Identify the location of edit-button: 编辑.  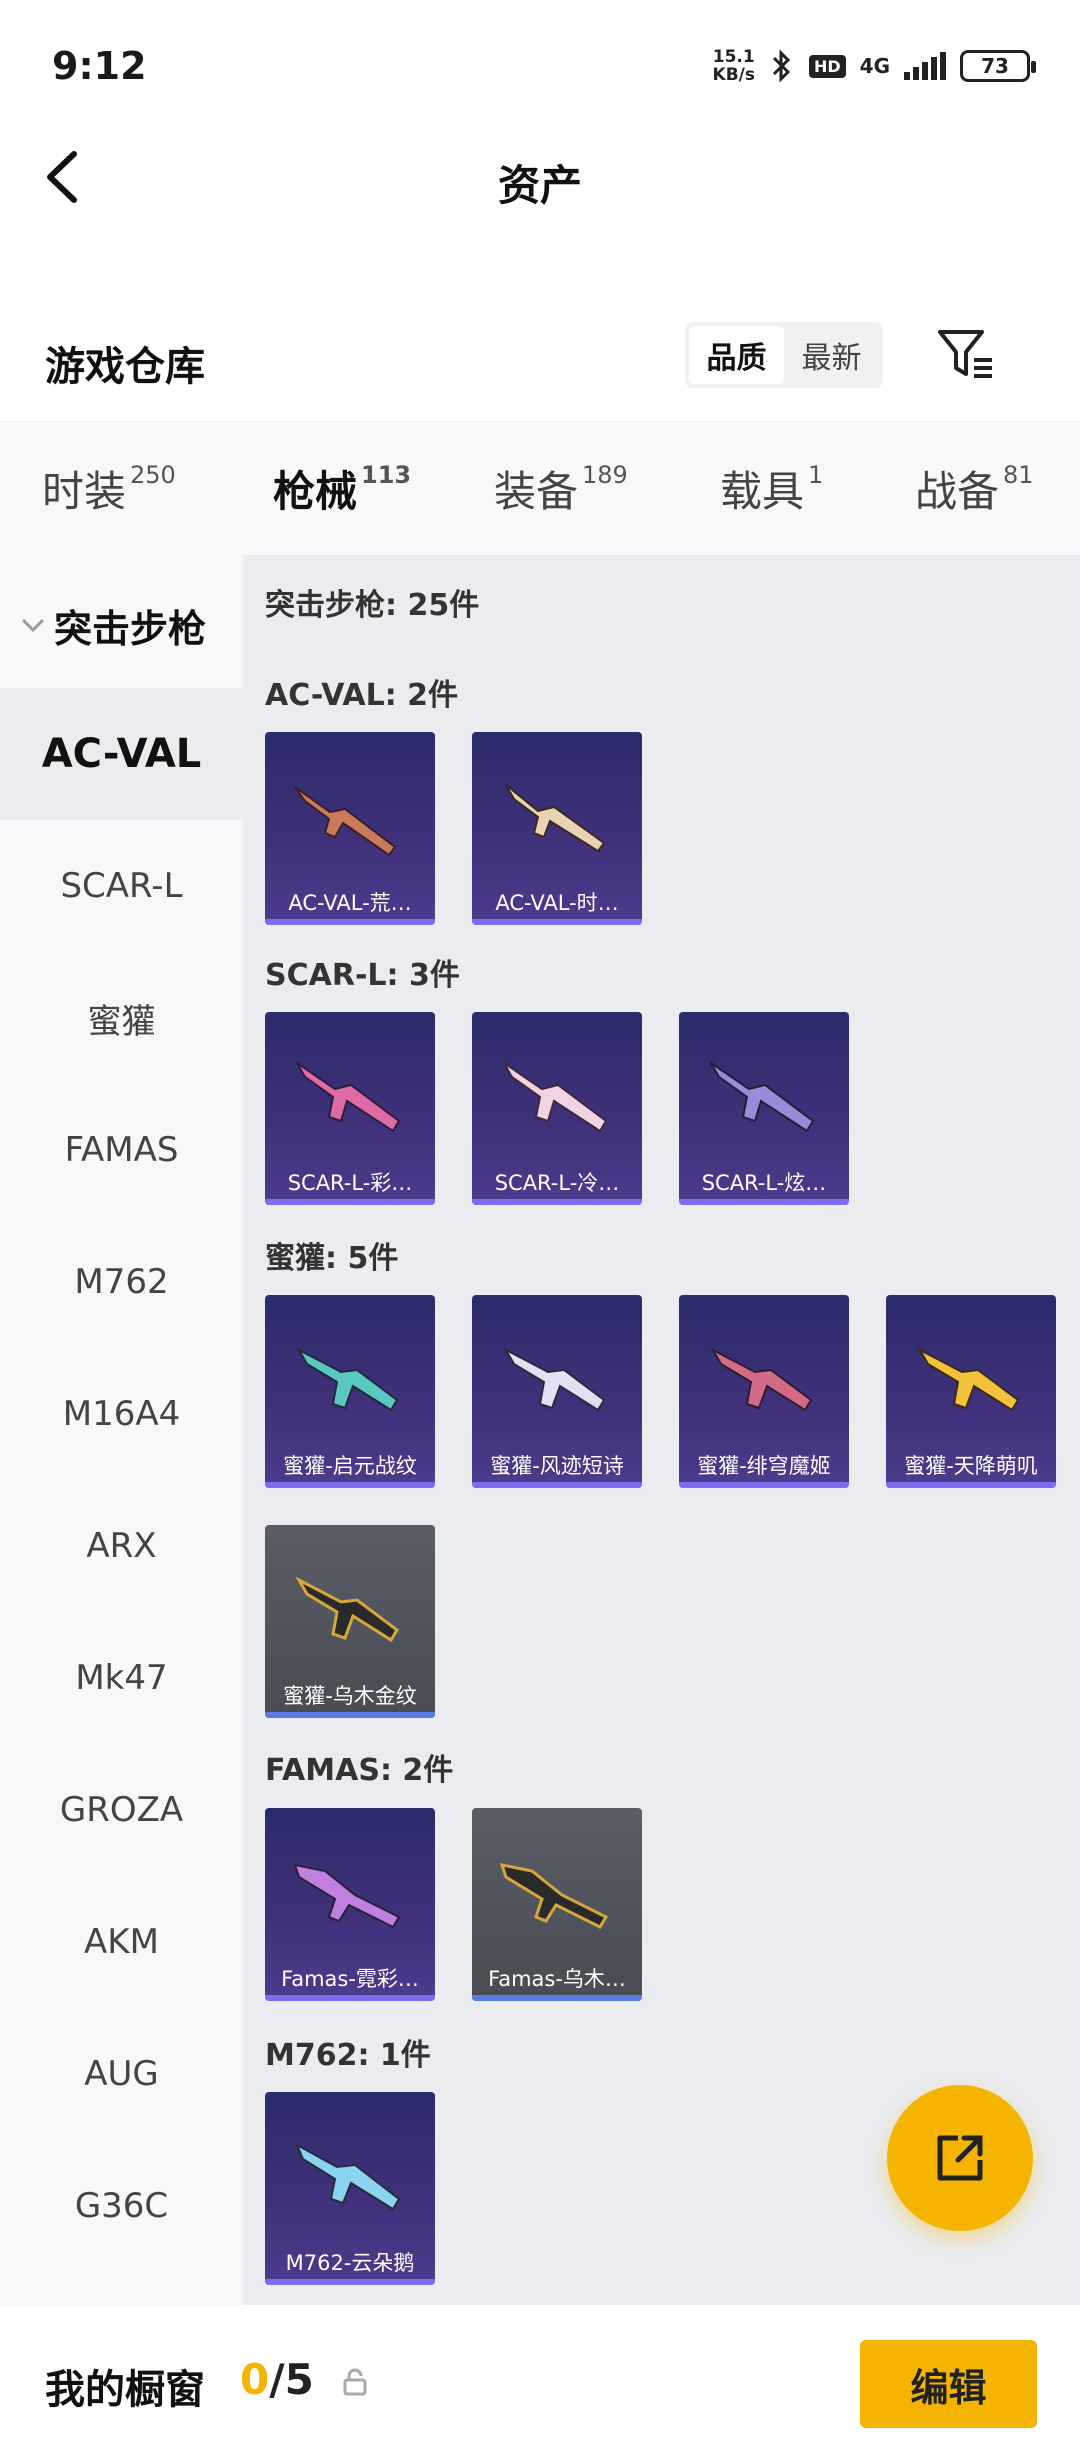
(948, 2384).